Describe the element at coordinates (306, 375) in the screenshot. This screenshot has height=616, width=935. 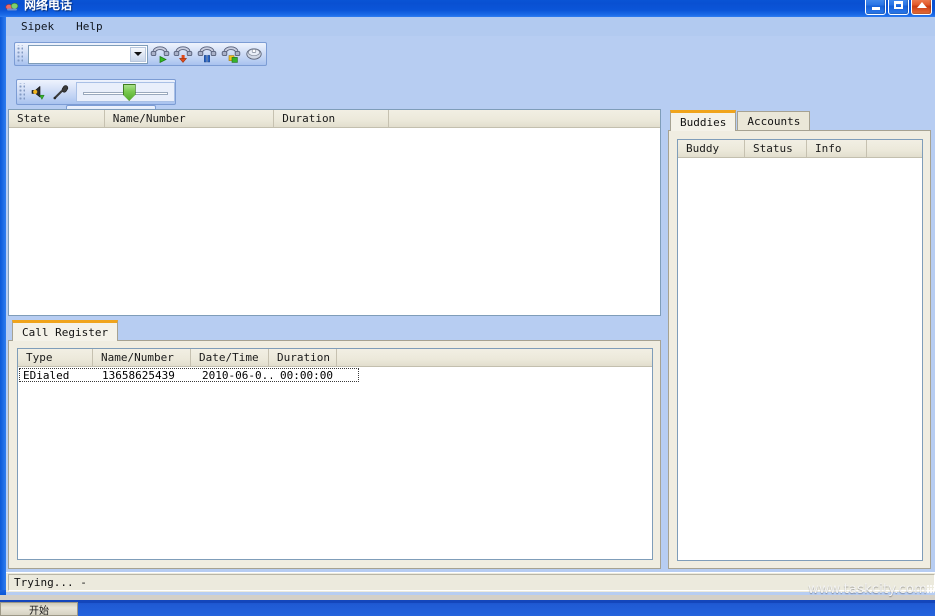
I see `register-cell-duration: 00:00:00` at that location.